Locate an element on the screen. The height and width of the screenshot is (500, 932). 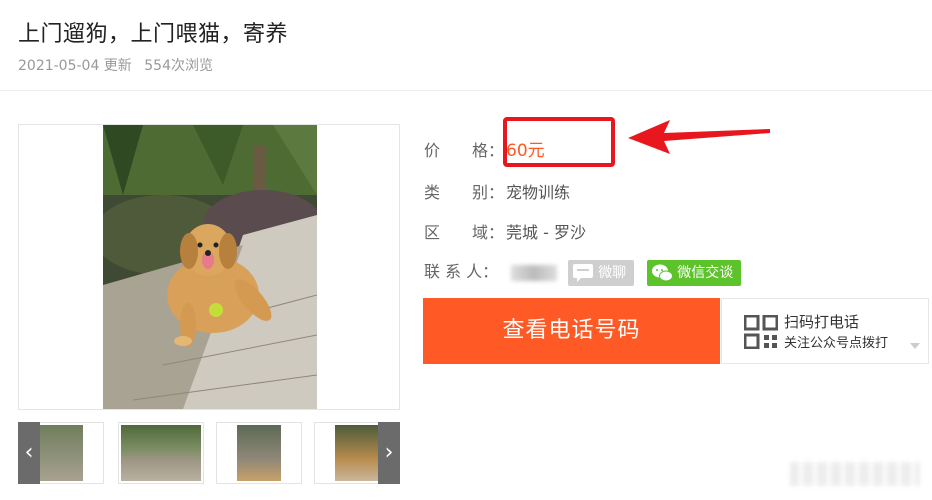
post-meta: 2021-05-04 更新 554次浏览 is located at coordinates (119, 65).